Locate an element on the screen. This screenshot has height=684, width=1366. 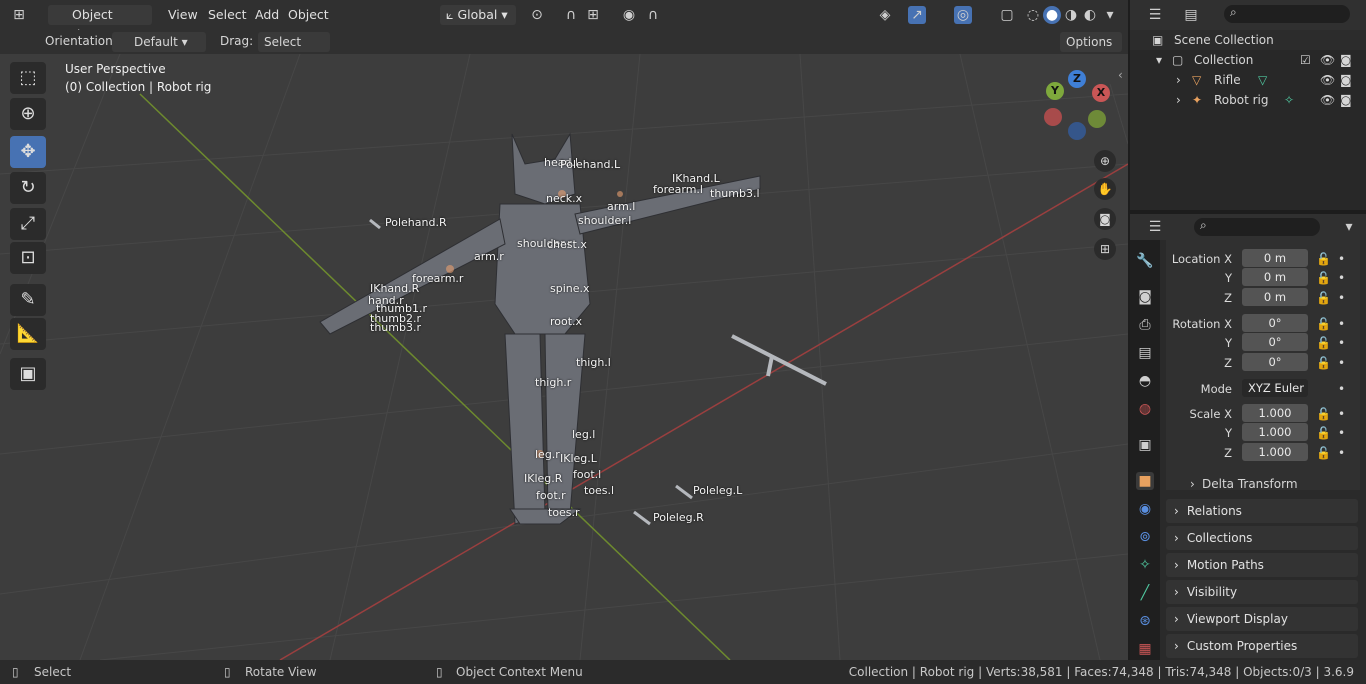
rotation-mode-dropdown: XYZ Euler ▾ is located at coordinates (1275, 396).